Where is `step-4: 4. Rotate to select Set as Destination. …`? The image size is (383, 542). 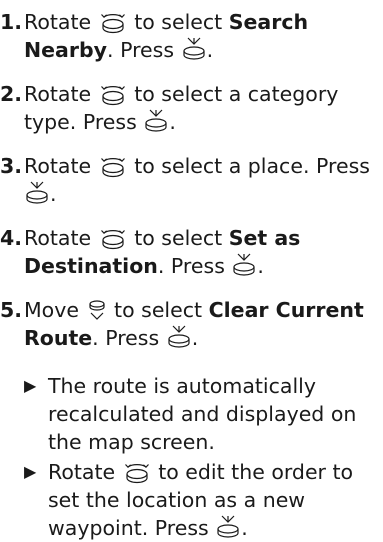 step-4: 4. Rotate to select Set as Destination. … is located at coordinates (191, 252).